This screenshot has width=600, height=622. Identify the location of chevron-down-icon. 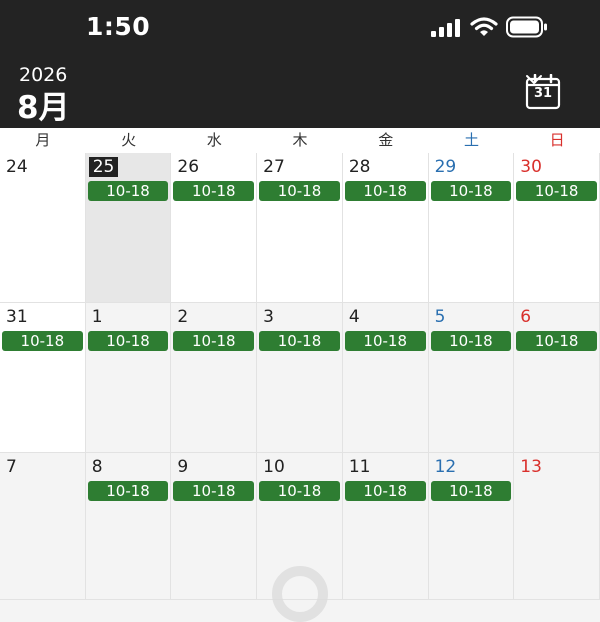
(534, 79).